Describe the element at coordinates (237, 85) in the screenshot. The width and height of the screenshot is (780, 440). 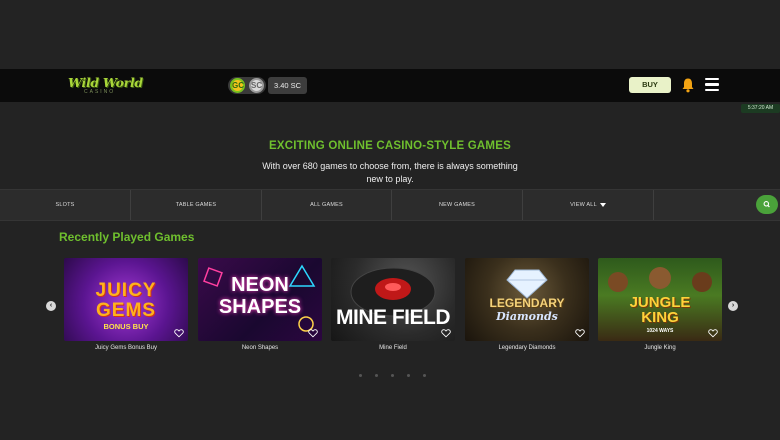
I see `gold-coin-icon: GC` at that location.